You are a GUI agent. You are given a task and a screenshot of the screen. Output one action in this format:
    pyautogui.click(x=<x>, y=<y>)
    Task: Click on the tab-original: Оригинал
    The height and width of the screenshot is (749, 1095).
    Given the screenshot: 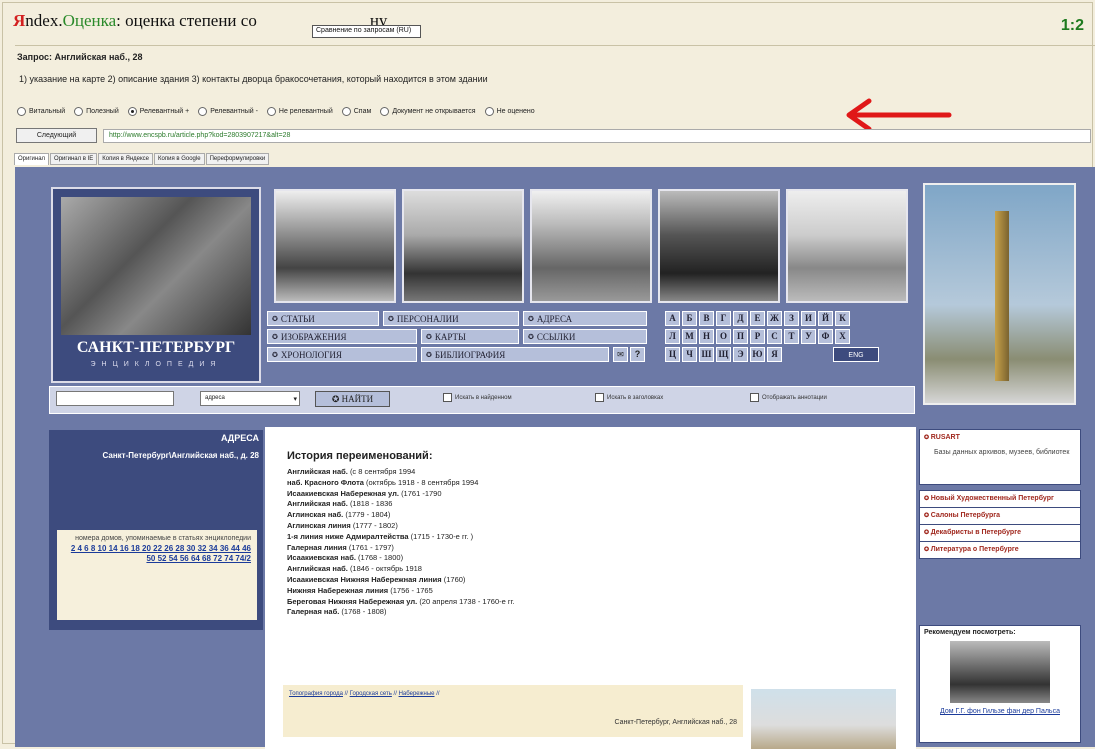 What is the action you would take?
    pyautogui.click(x=32, y=159)
    